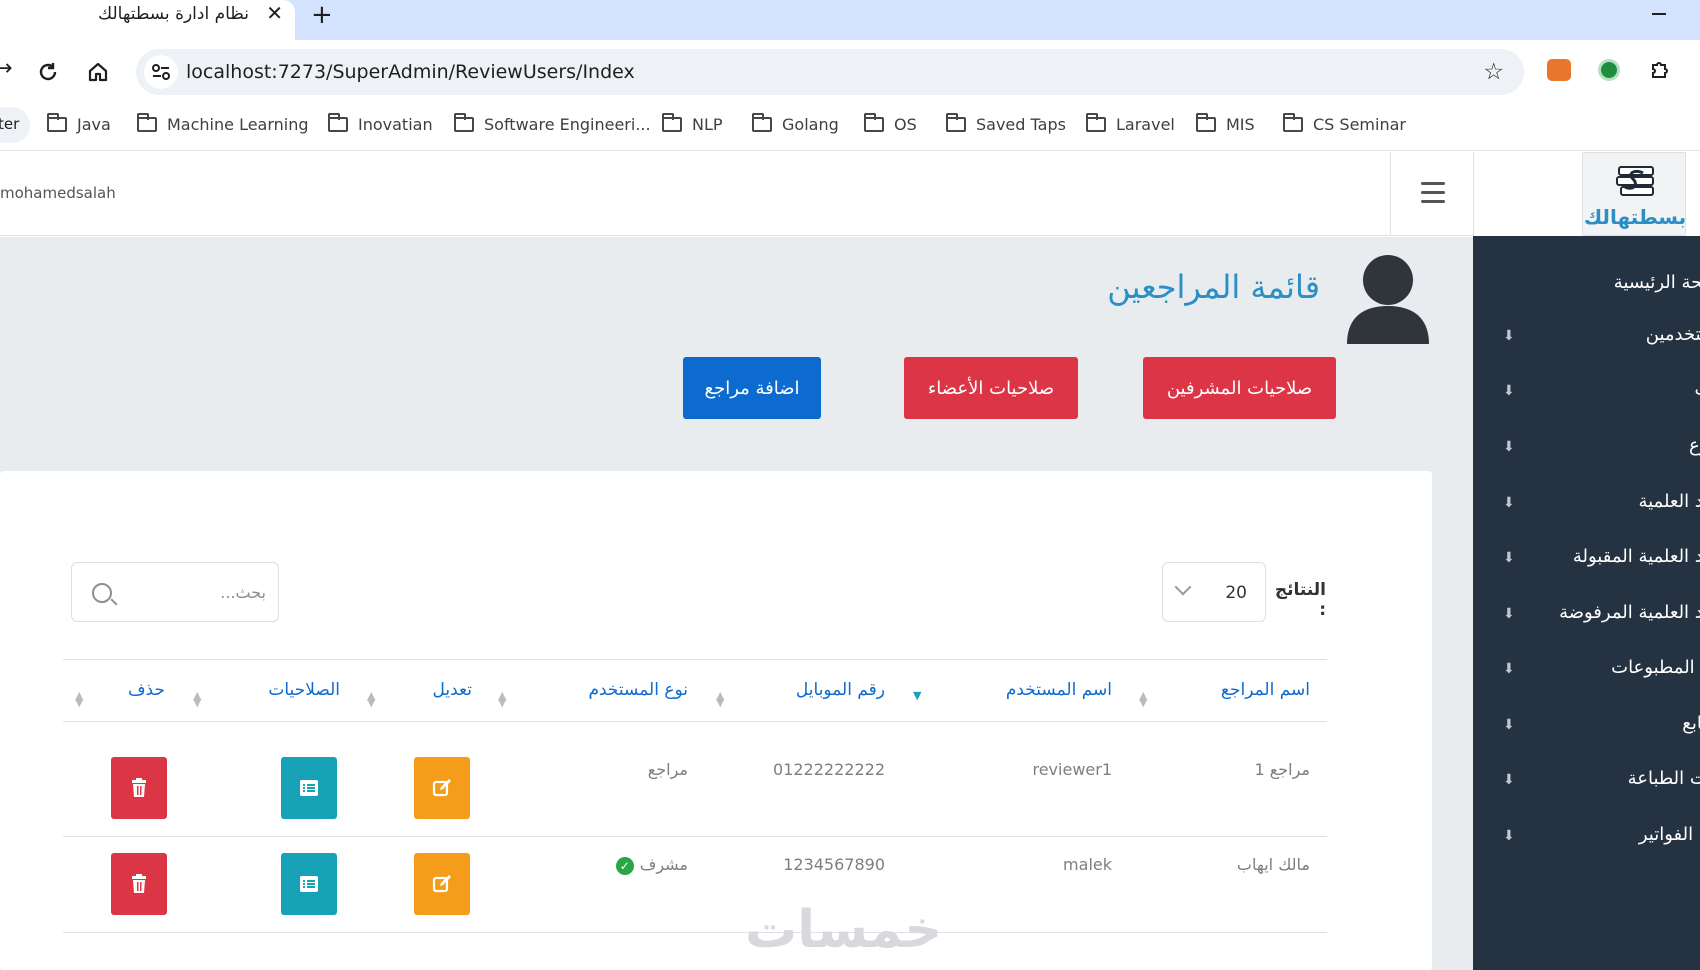  I want to click on forward-icon: →, so click(6, 68).